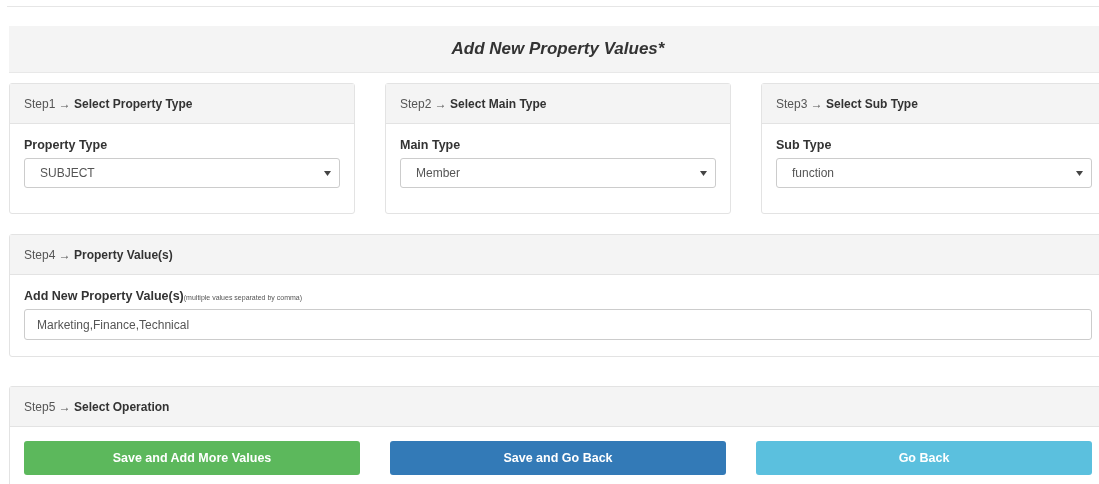 This screenshot has height=484, width=1099. What do you see at coordinates (97, 406) in the screenshot?
I see `panel-heading: Step5 → Select Operation` at bounding box center [97, 406].